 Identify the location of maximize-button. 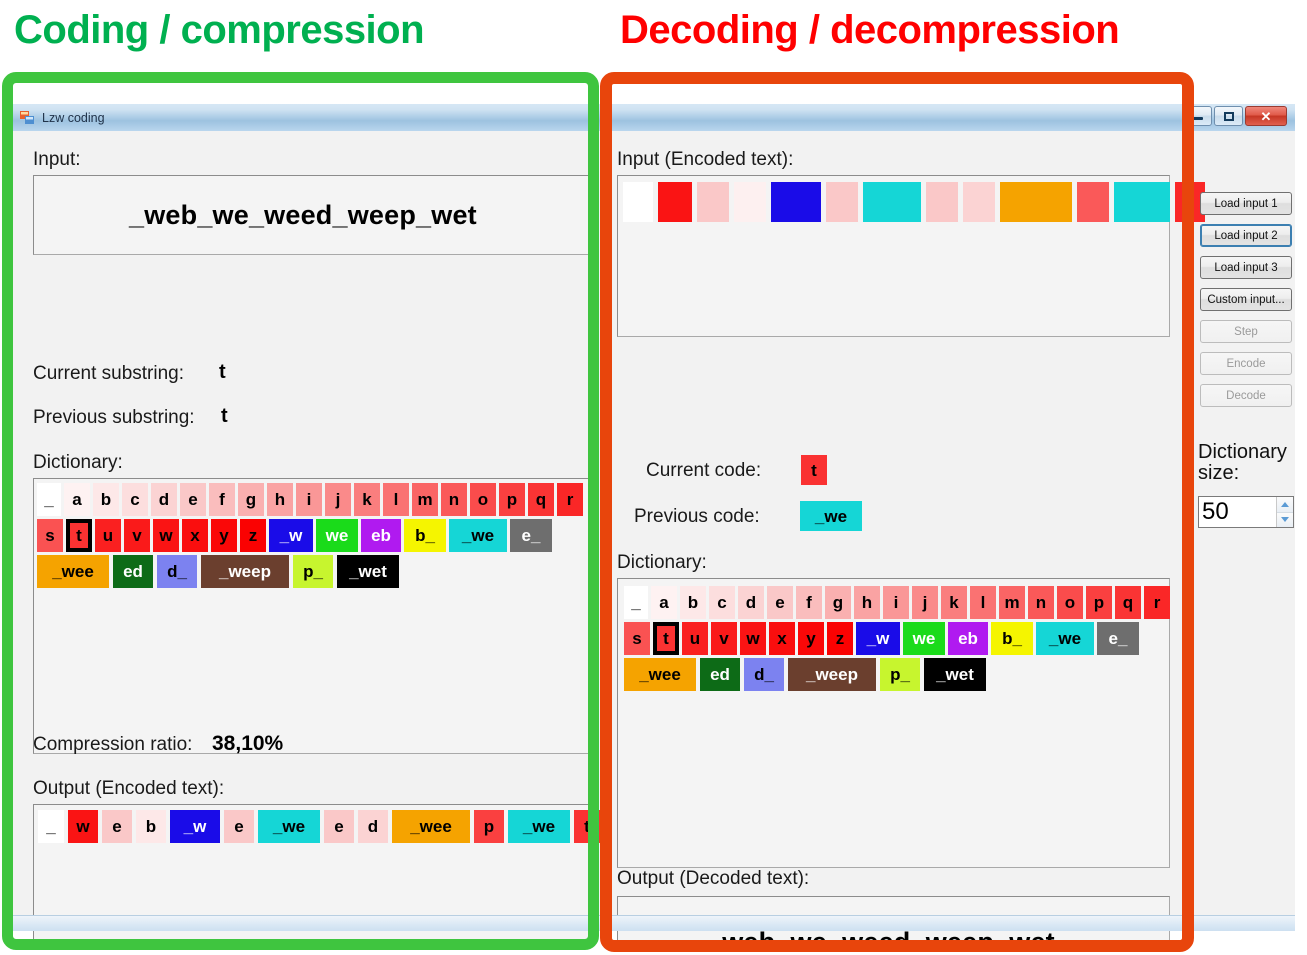
(1228, 116).